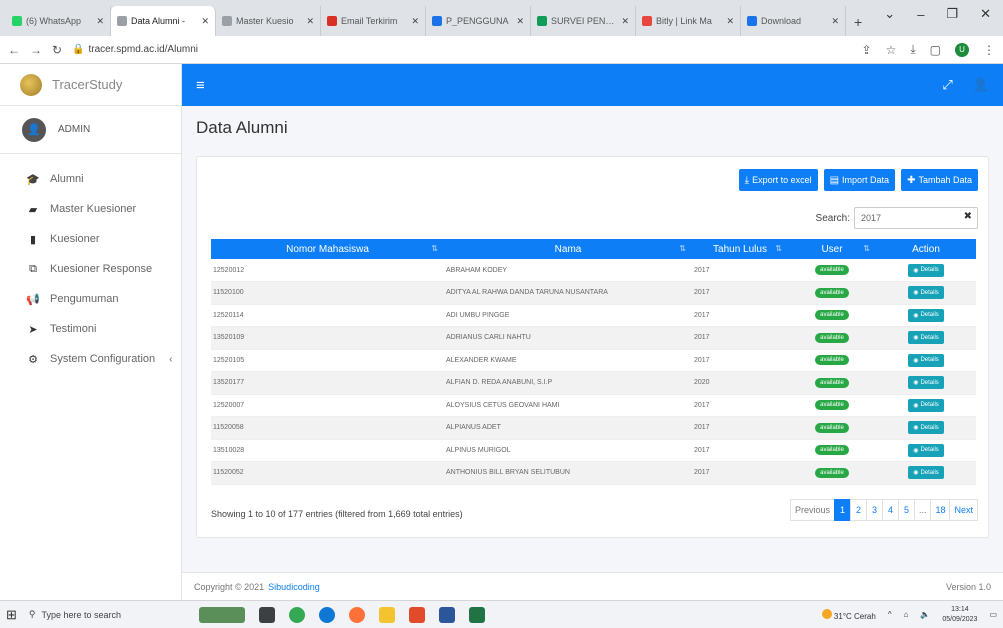 This screenshot has height=628, width=1003. What do you see at coordinates (962, 49) in the screenshot?
I see `profile-avatar: U` at bounding box center [962, 49].